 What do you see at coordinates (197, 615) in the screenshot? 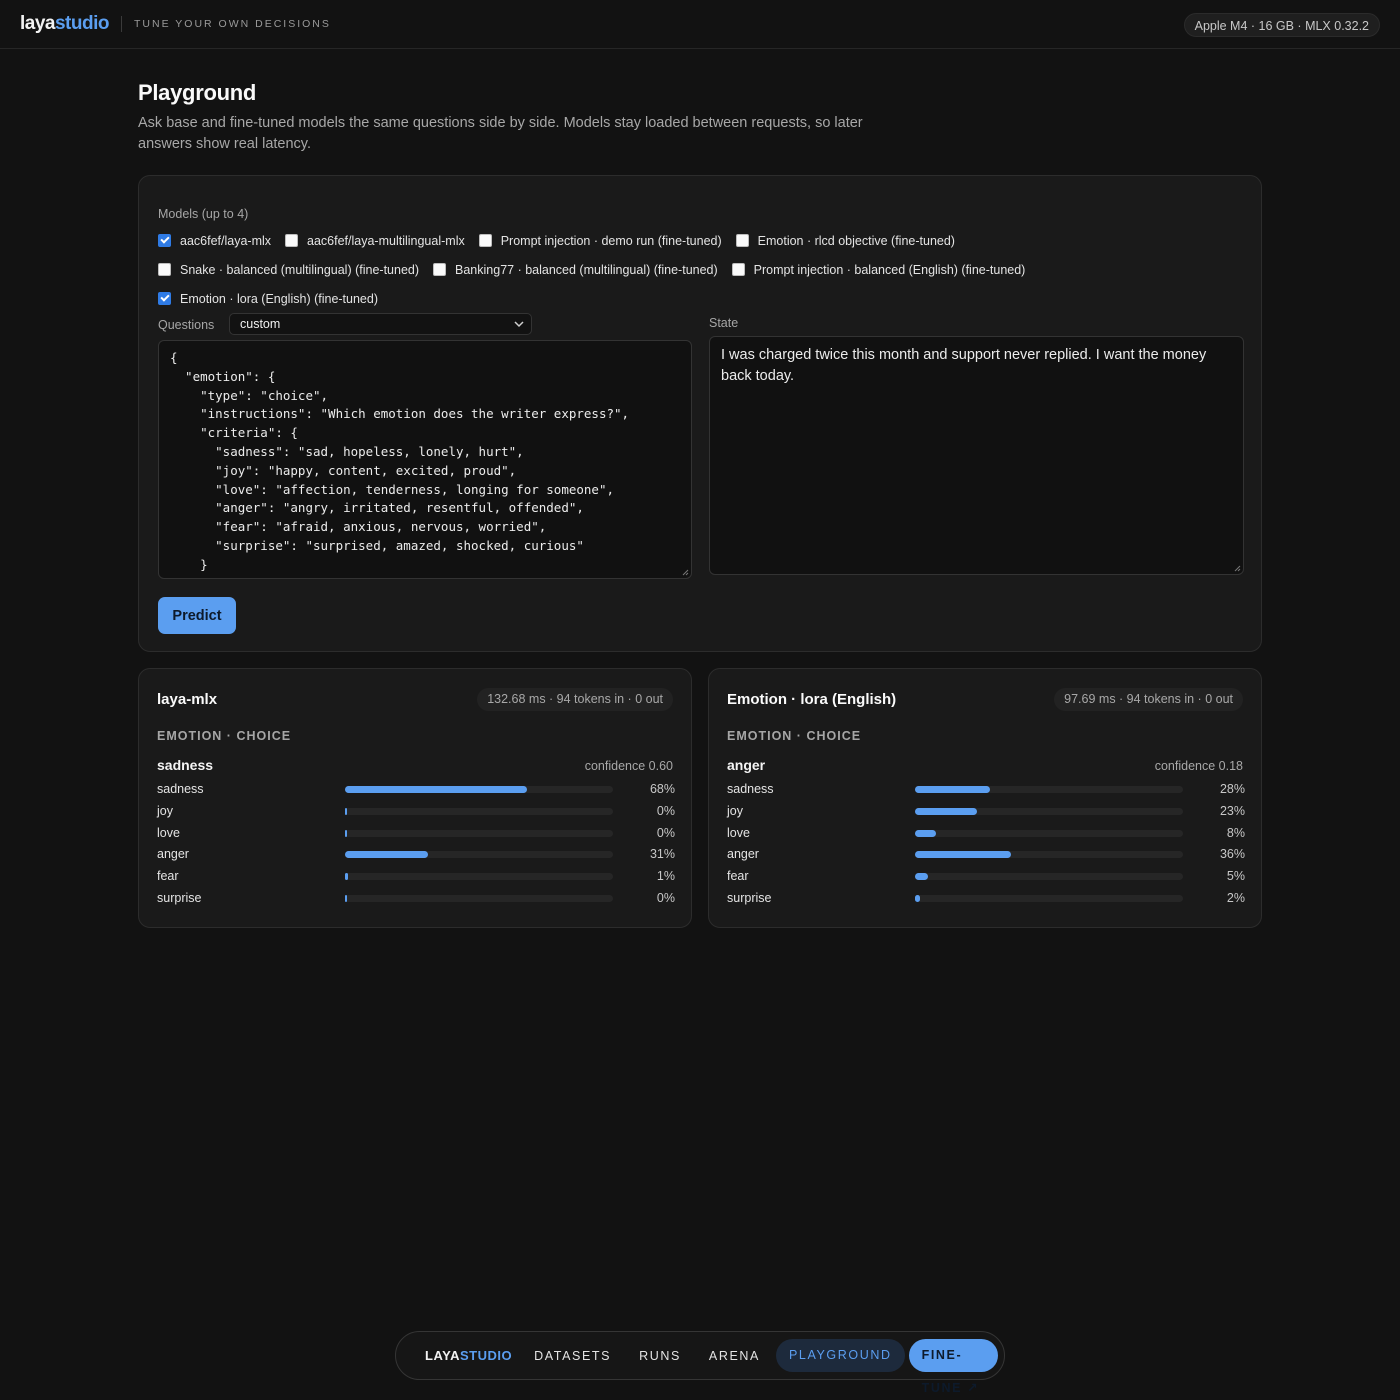
I see `predict-button: Predict` at bounding box center [197, 615].